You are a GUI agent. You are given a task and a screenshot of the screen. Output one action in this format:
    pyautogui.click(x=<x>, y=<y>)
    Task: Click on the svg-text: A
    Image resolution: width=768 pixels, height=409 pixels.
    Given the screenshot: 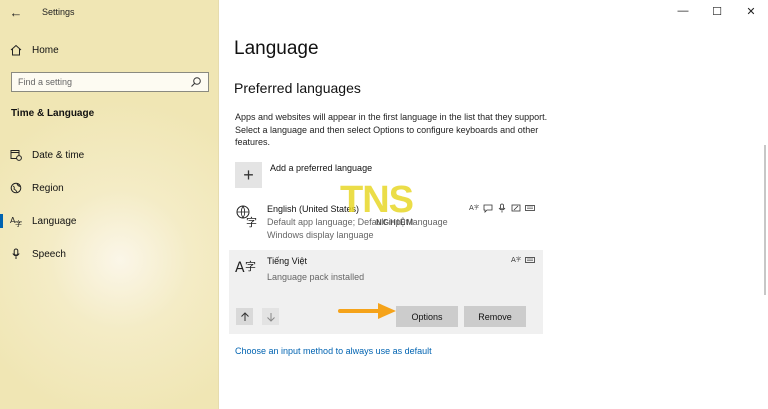 What is the action you would take?
    pyautogui.click(x=240, y=268)
    